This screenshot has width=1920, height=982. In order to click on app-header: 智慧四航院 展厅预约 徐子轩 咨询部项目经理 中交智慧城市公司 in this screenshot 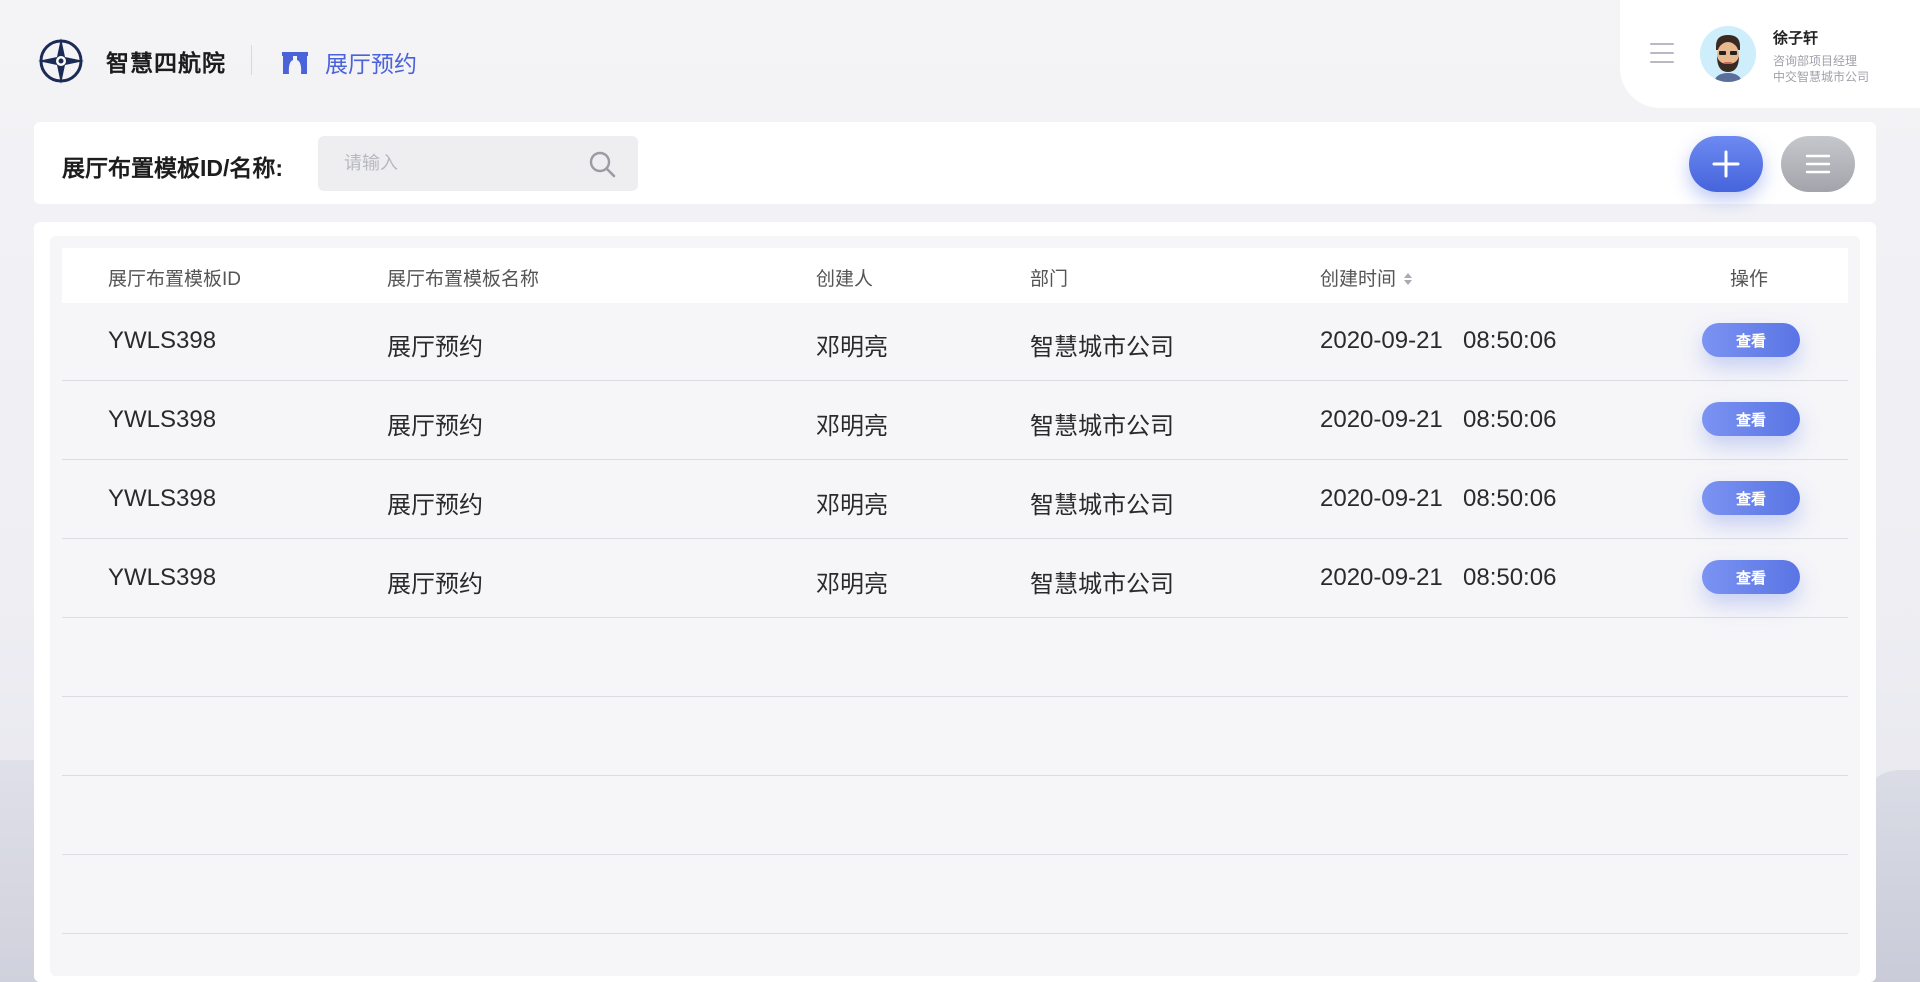, I will do `click(960, 60)`.